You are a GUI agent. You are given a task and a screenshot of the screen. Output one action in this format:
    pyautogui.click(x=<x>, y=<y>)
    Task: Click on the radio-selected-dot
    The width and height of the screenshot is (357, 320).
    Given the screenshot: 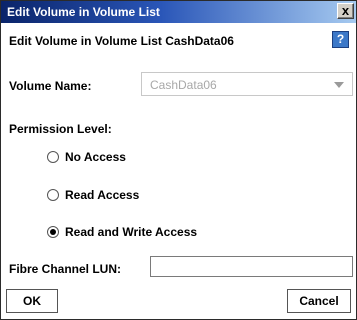 What is the action you would take?
    pyautogui.click(x=53, y=232)
    